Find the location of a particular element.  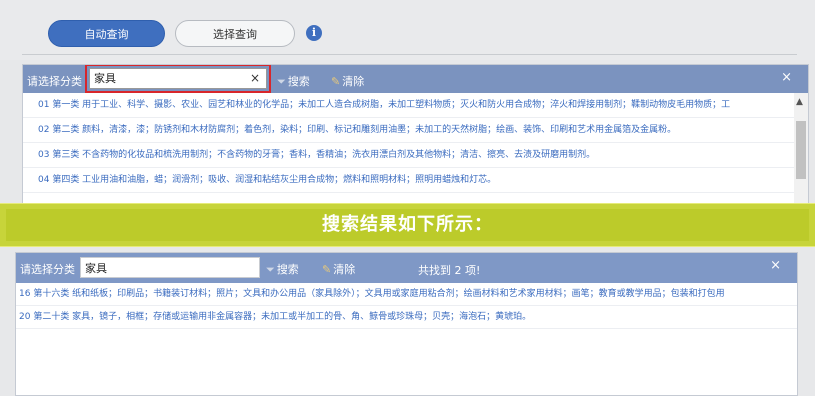

banner-inner: 搜索结果如下所示： is located at coordinates (407, 225).